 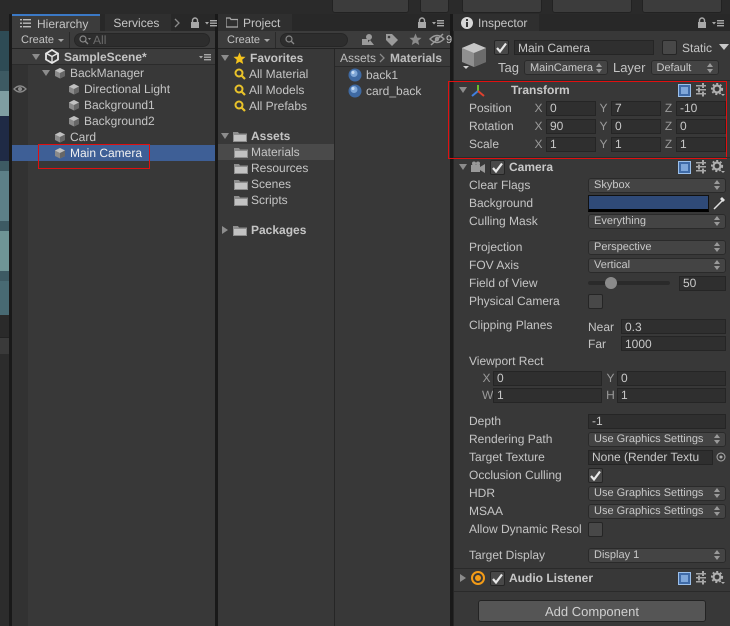 I want to click on input-field: 0.3, so click(x=673, y=326).